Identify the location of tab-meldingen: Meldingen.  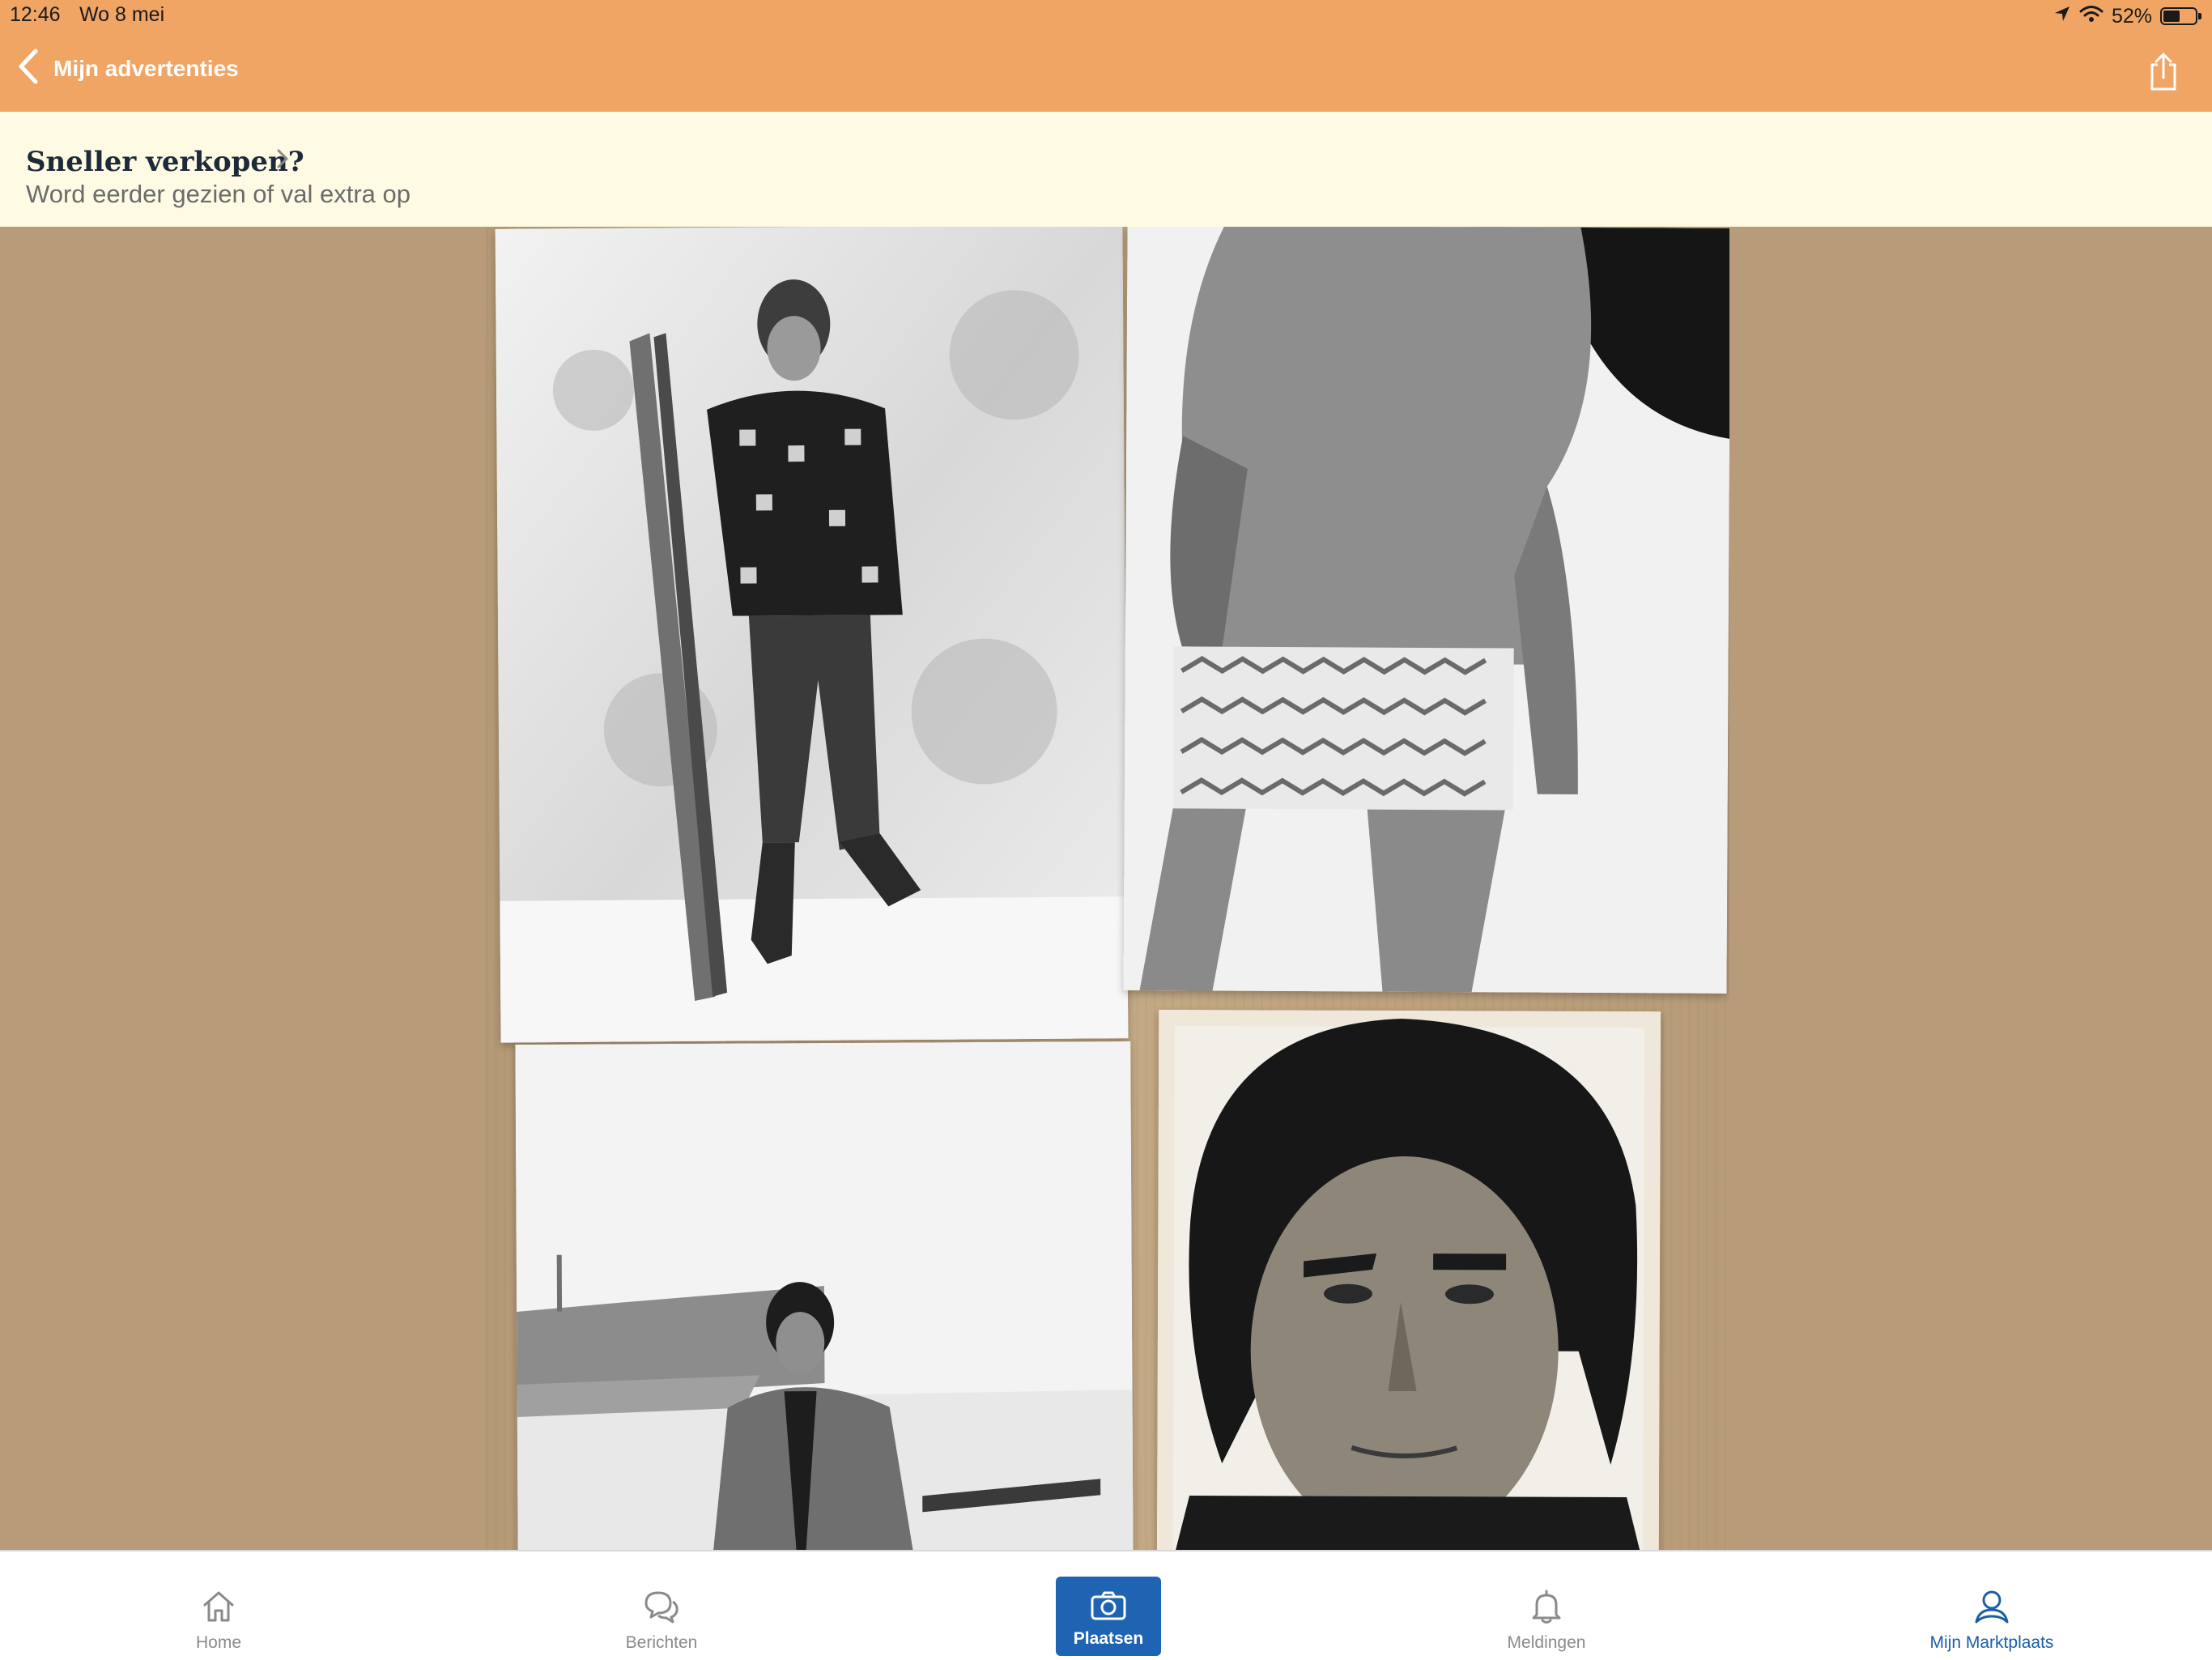
(1547, 1605).